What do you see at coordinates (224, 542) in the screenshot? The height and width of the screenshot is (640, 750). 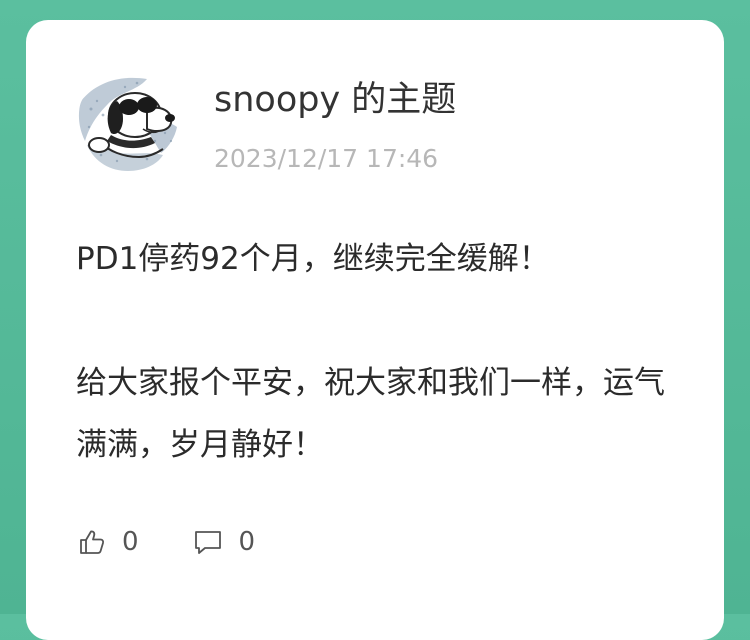 I see `comment-button: 0` at bounding box center [224, 542].